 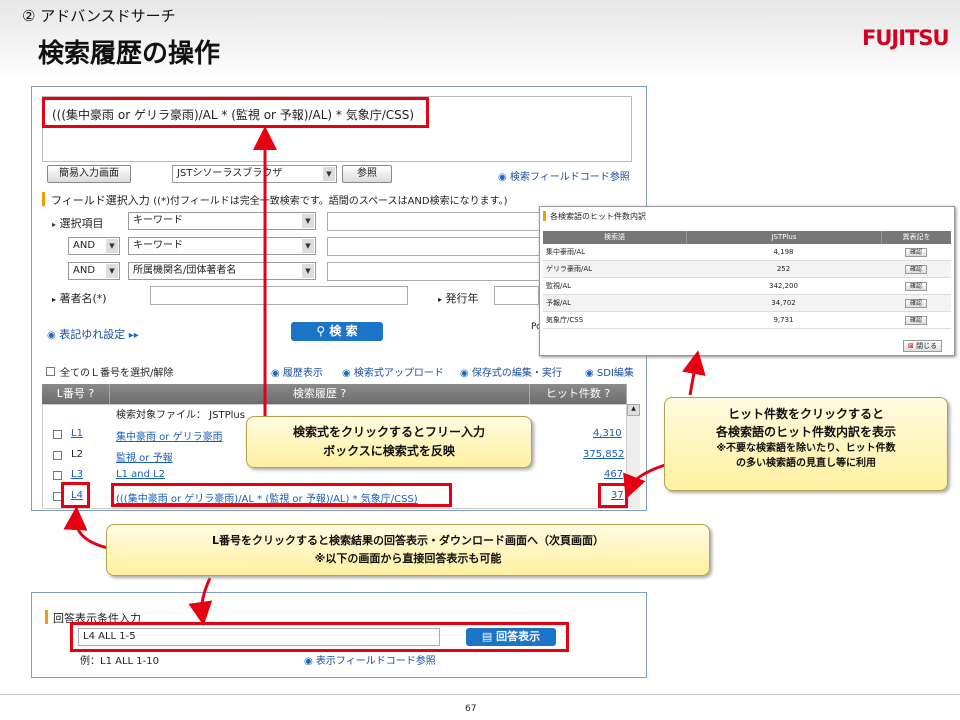 I want to click on arrow-to-lnum, so click(x=86, y=528).